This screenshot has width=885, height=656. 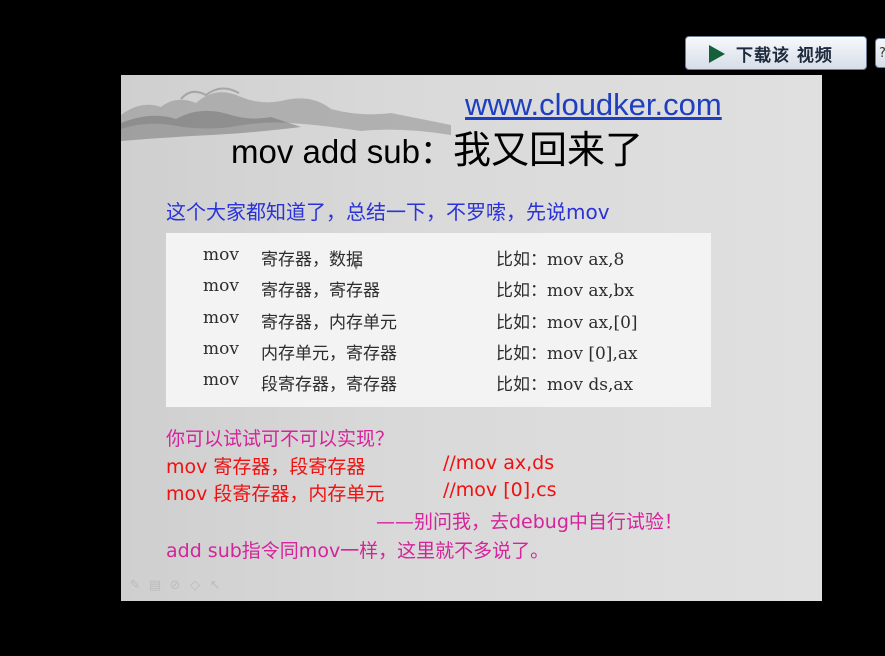 What do you see at coordinates (329, 354) in the screenshot?
I see `table-cell-operands: 内存单元，寄存器` at bounding box center [329, 354].